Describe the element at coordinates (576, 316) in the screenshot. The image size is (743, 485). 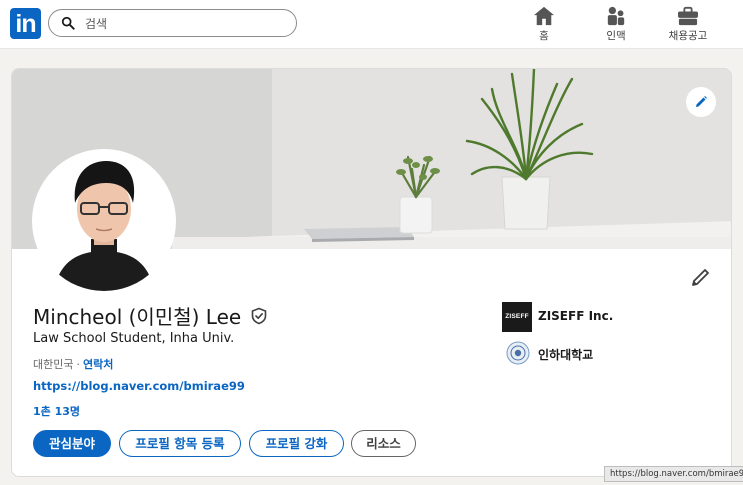
I see `company-name: ZISEFF Inc.` at that location.